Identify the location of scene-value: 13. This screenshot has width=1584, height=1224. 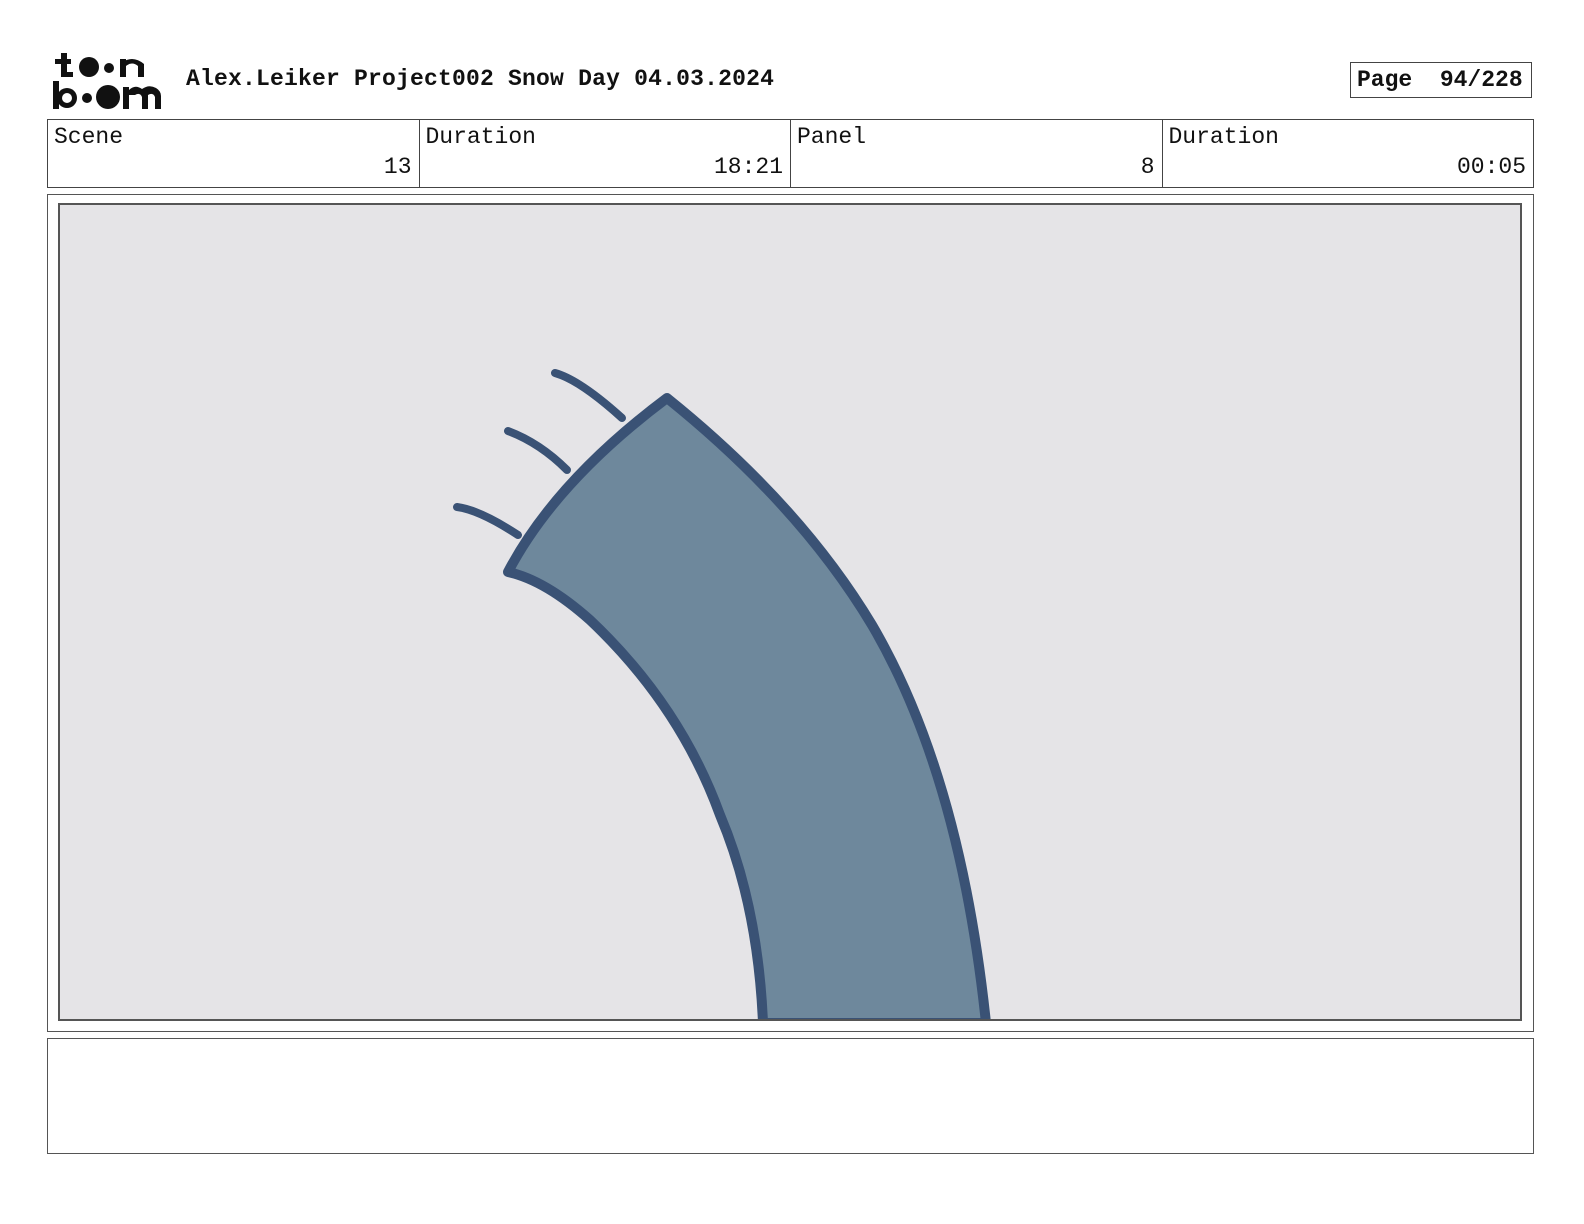
(397, 167).